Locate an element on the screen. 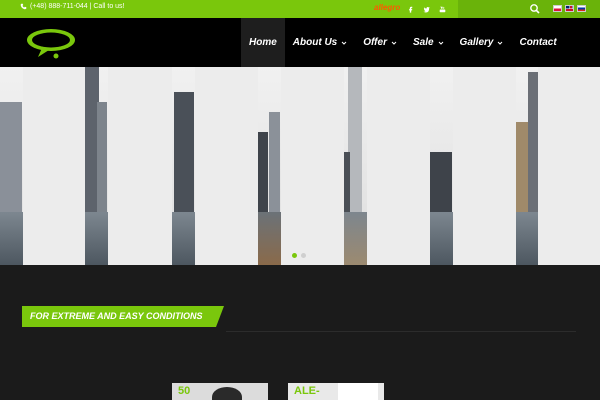 This screenshot has width=600, height=400. facebook-link is located at coordinates (410, 9).